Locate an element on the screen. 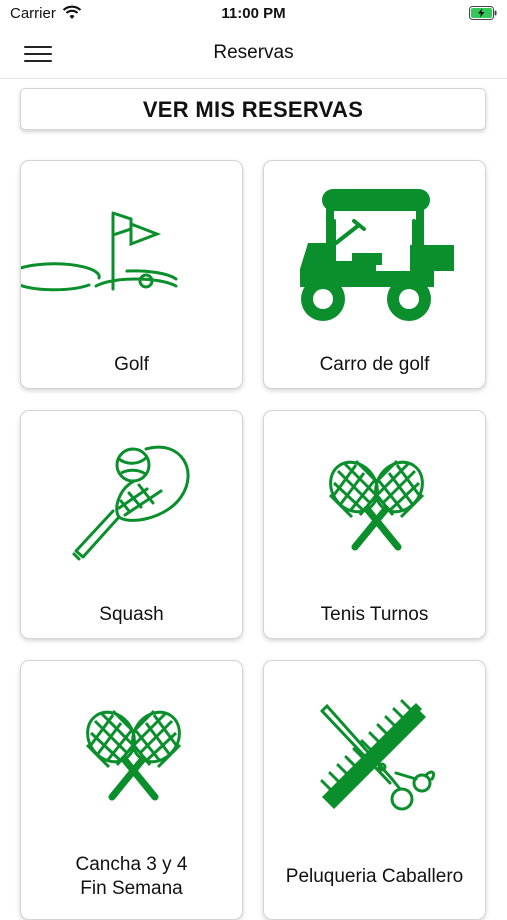 The height and width of the screenshot is (920, 507). view-my-reservations-button: VER MIS RESERVAS is located at coordinates (253, 109).